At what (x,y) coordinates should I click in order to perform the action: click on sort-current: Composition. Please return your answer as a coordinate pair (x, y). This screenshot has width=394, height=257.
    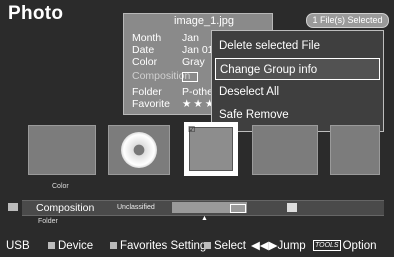
    Looking at the image, I should click on (65, 208).